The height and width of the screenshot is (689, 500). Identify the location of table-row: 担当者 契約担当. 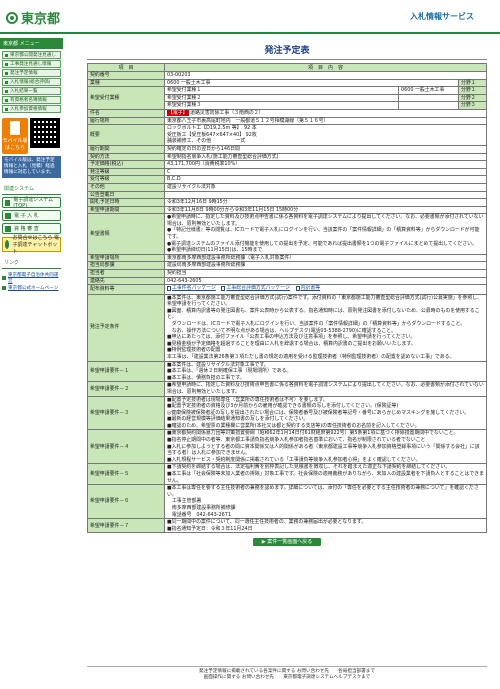
(287, 273).